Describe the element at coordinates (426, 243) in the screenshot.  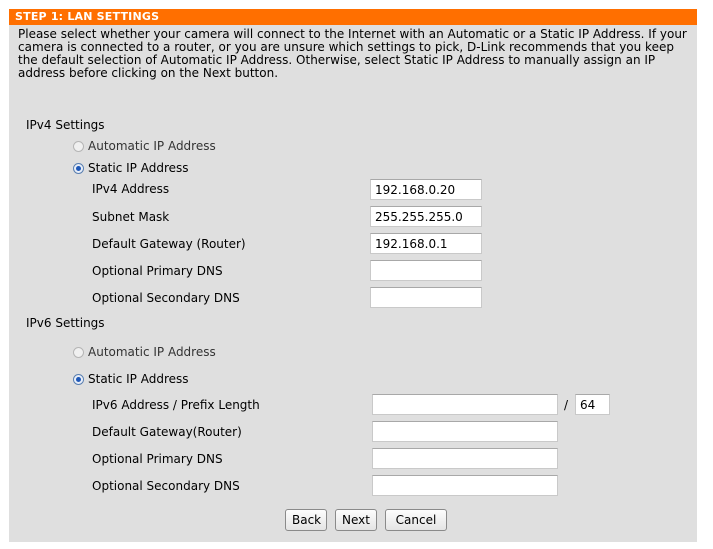
I see `ipv4-gateway-input` at that location.